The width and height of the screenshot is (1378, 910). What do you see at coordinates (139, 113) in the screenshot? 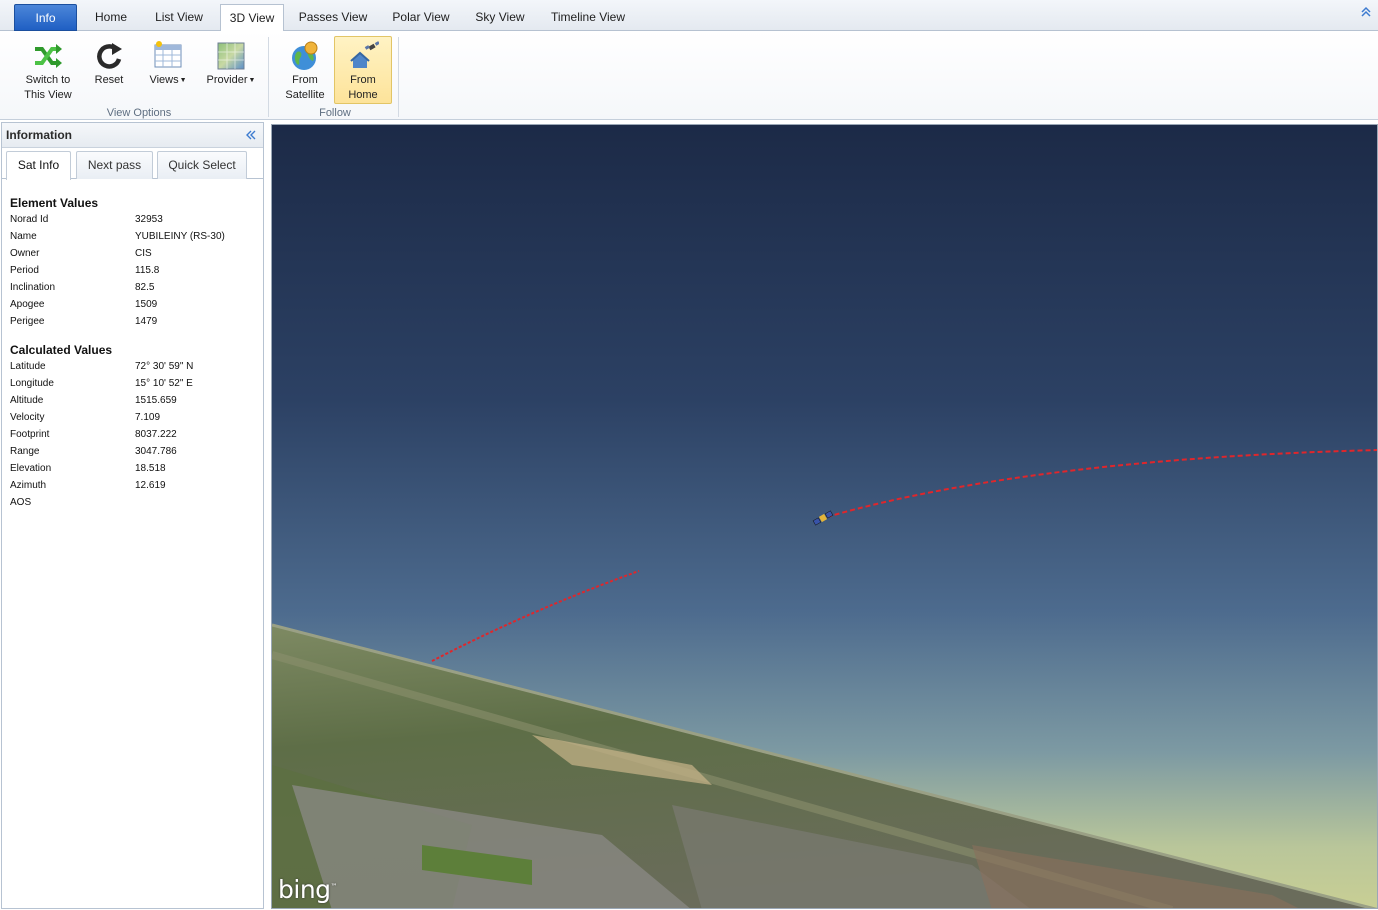
I see `view-options-label: View Options` at bounding box center [139, 113].